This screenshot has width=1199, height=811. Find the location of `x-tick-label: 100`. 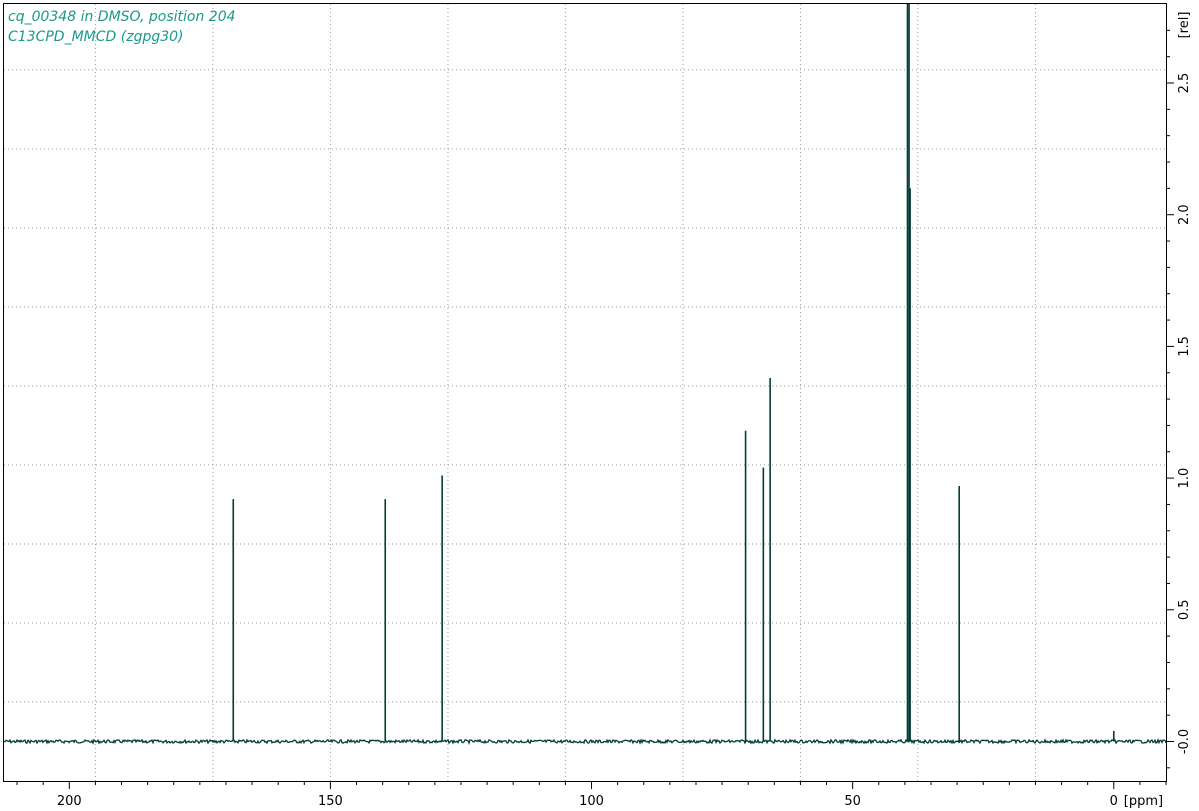

x-tick-label: 100 is located at coordinates (591, 801).